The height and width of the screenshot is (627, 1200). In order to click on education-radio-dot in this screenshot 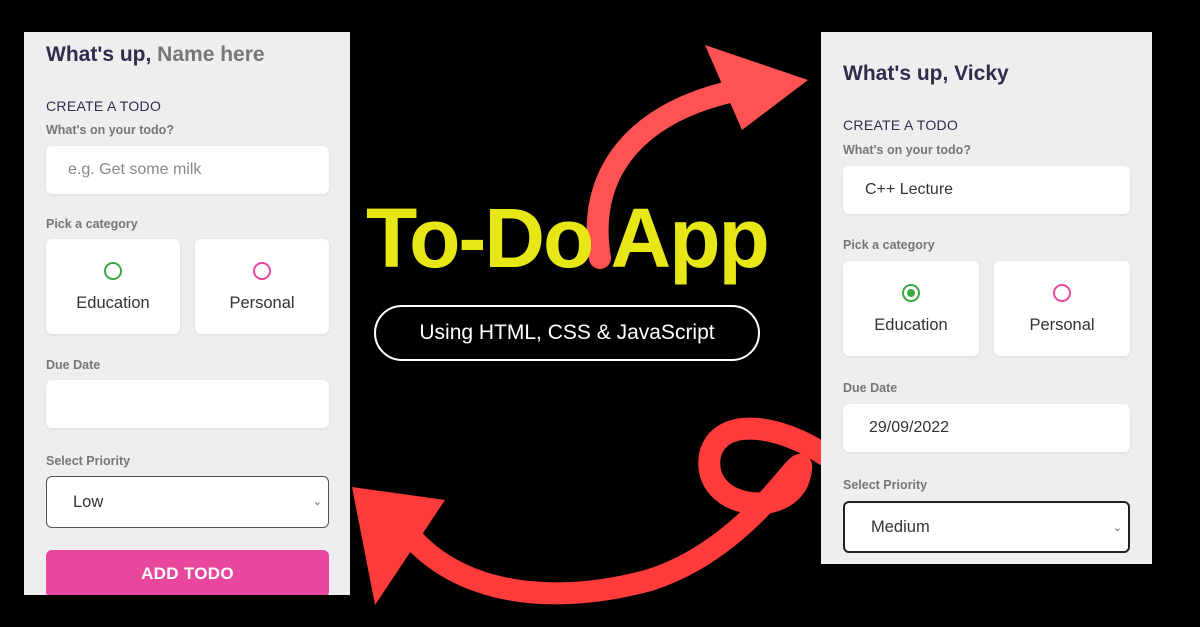, I will do `click(911, 293)`.